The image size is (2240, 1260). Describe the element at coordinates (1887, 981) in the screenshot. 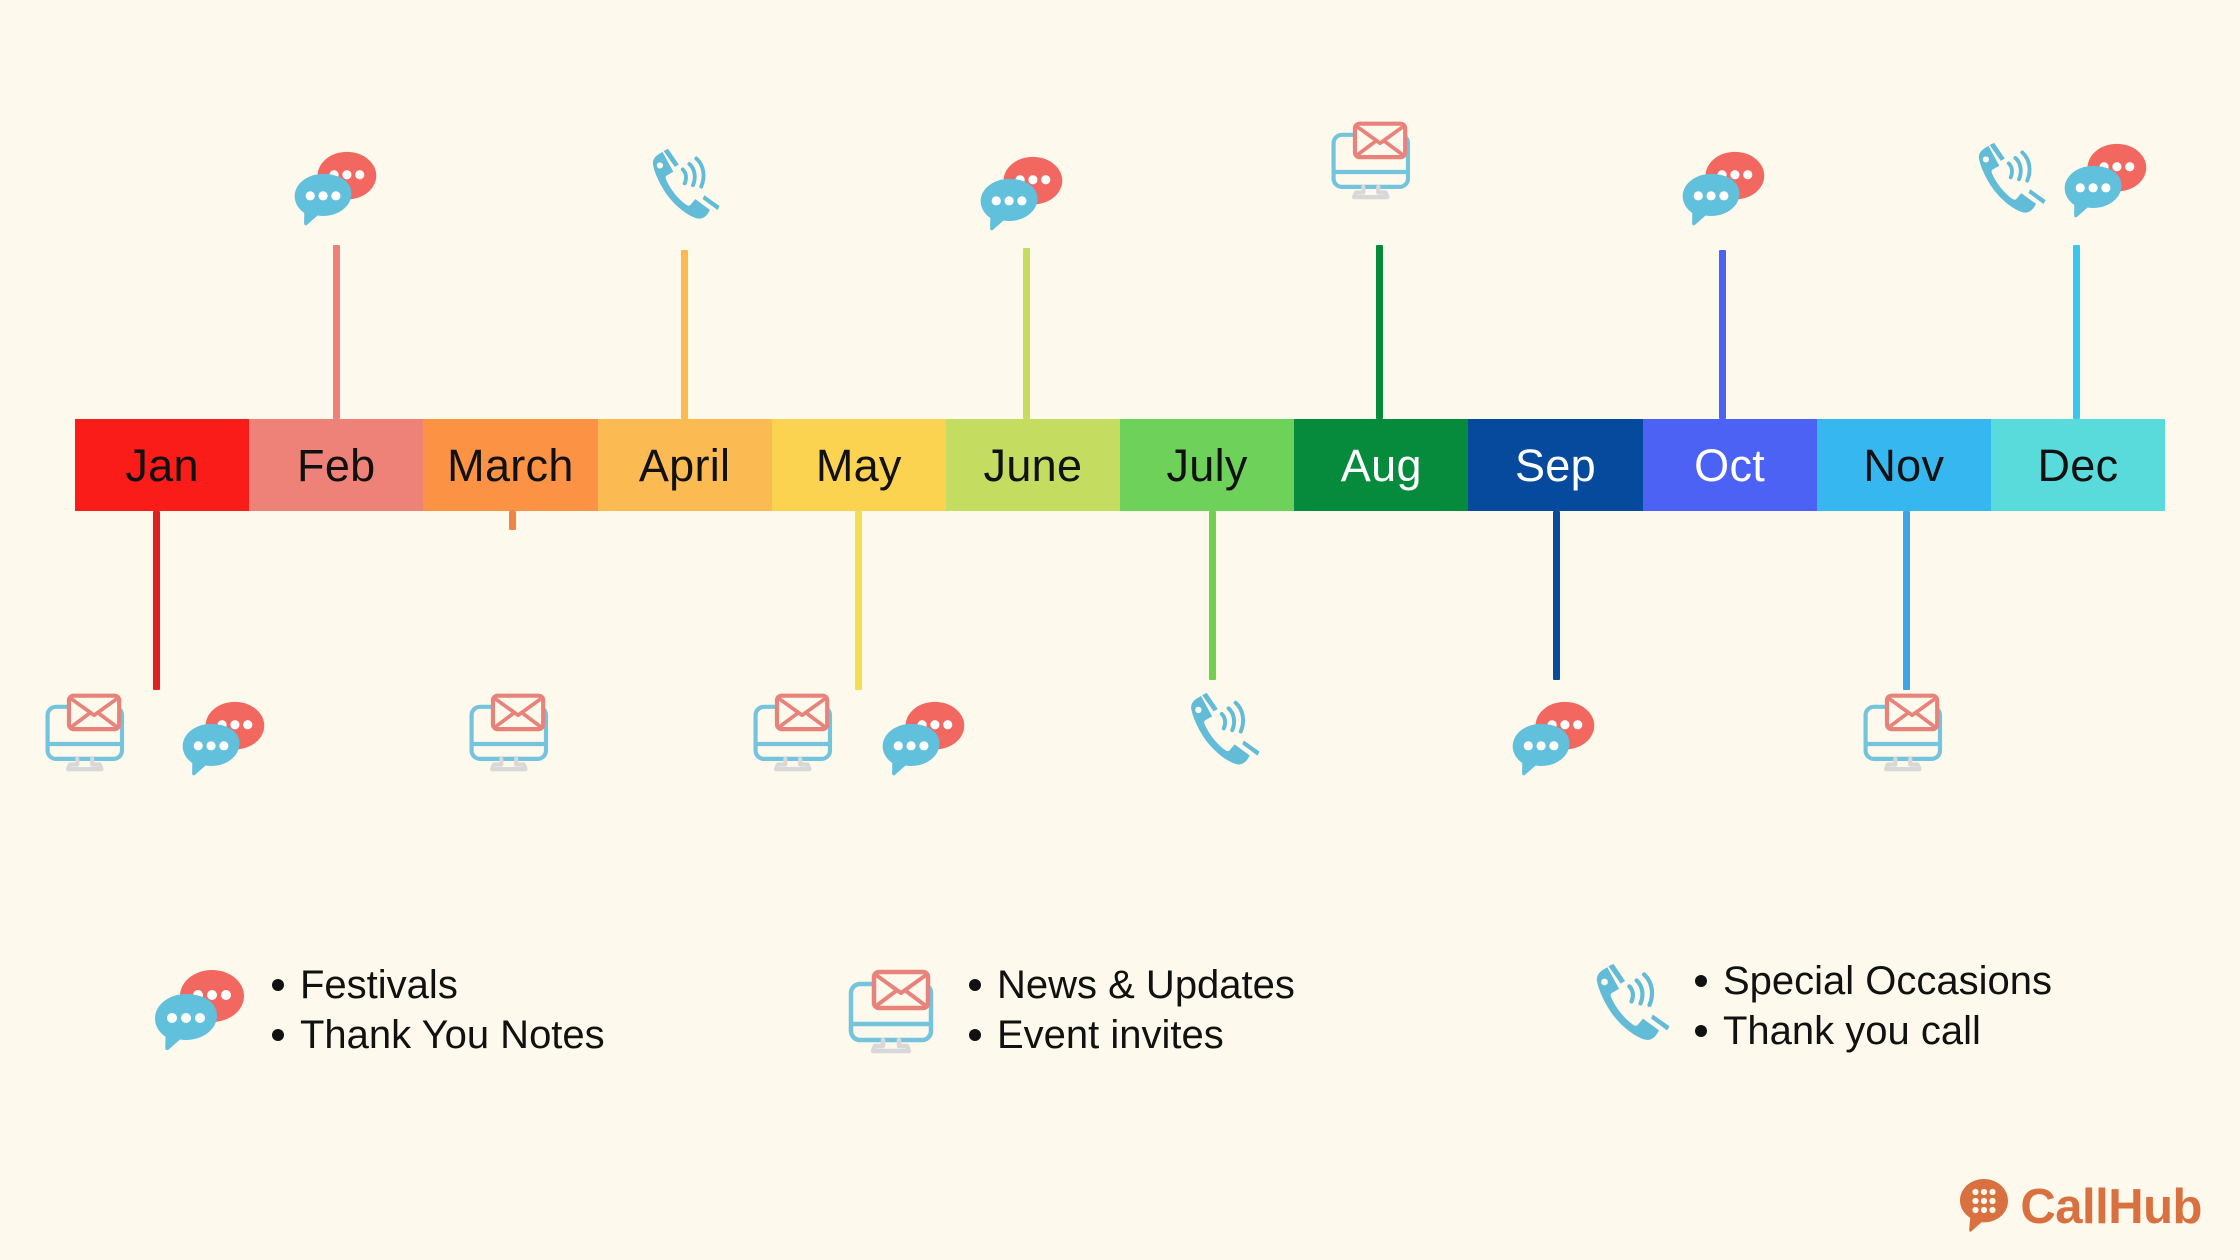

I see `legend-list-item: Special Occasions` at that location.